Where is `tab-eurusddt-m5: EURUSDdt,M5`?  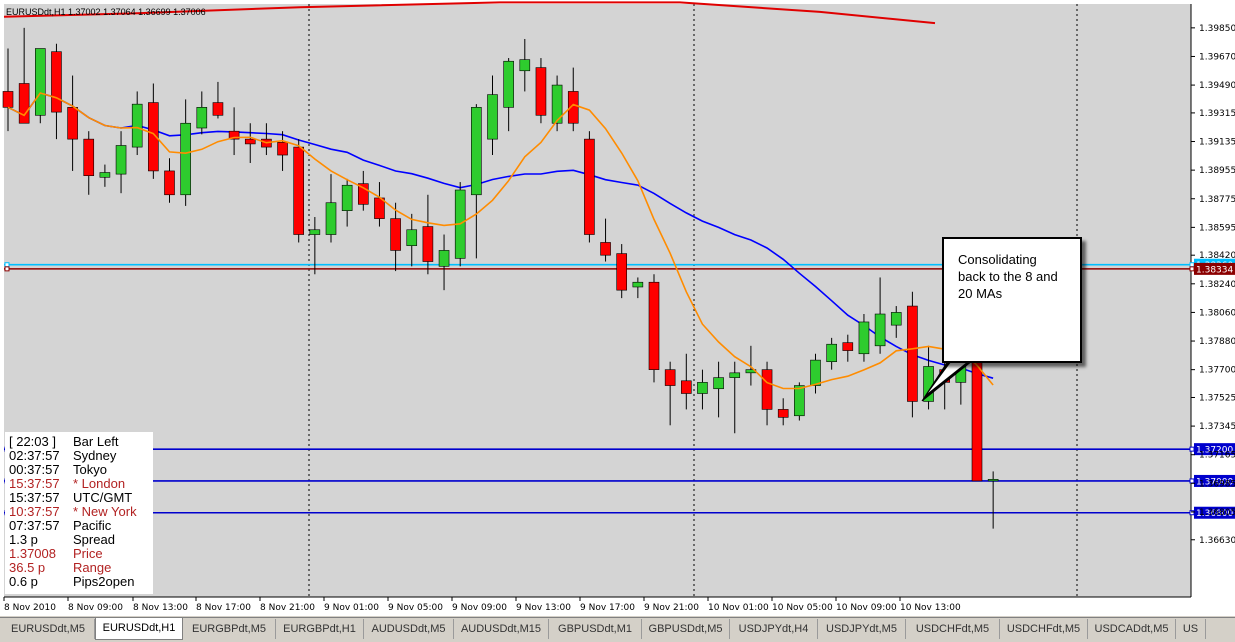 tab-eurusddt-m5: EURUSDdt,M5 is located at coordinates (48, 629).